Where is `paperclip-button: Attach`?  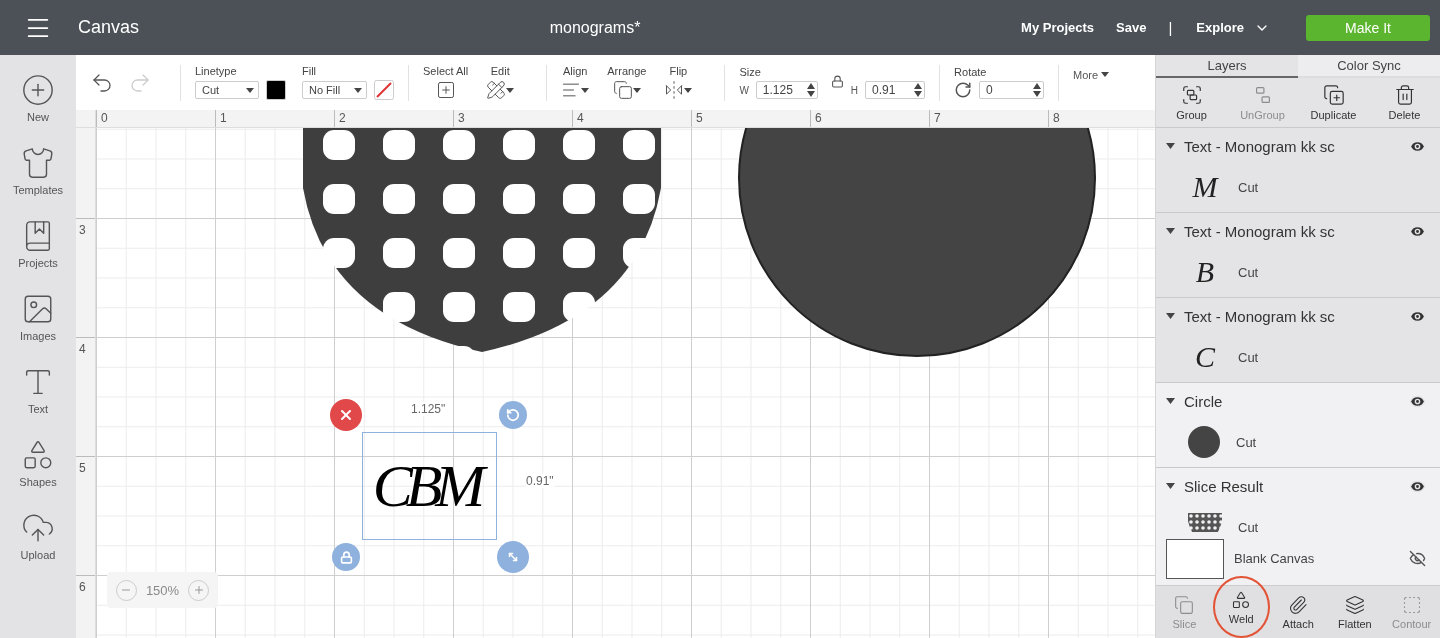 paperclip-button: Attach is located at coordinates (1298, 609).